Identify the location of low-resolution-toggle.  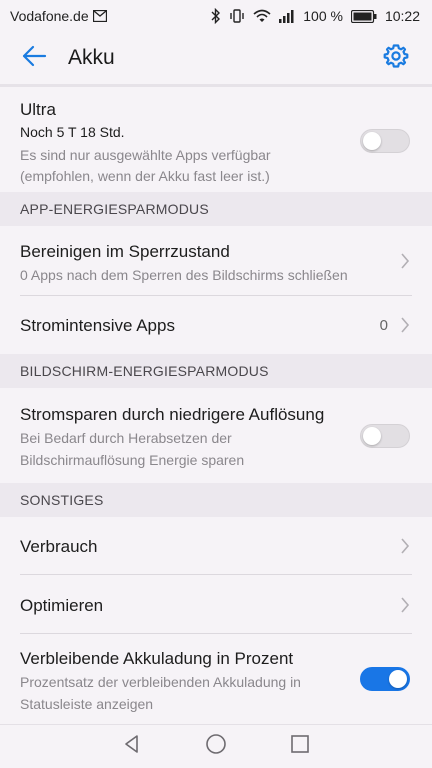
(385, 436).